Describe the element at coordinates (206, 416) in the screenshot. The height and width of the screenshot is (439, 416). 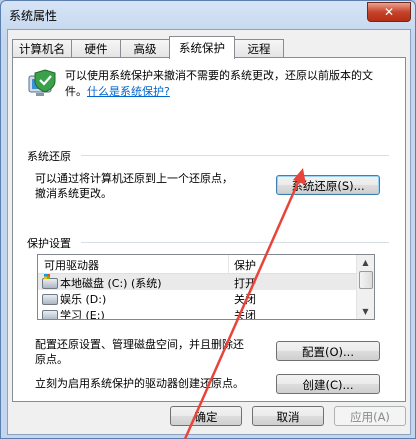
I see `ok-button: 确定` at that location.